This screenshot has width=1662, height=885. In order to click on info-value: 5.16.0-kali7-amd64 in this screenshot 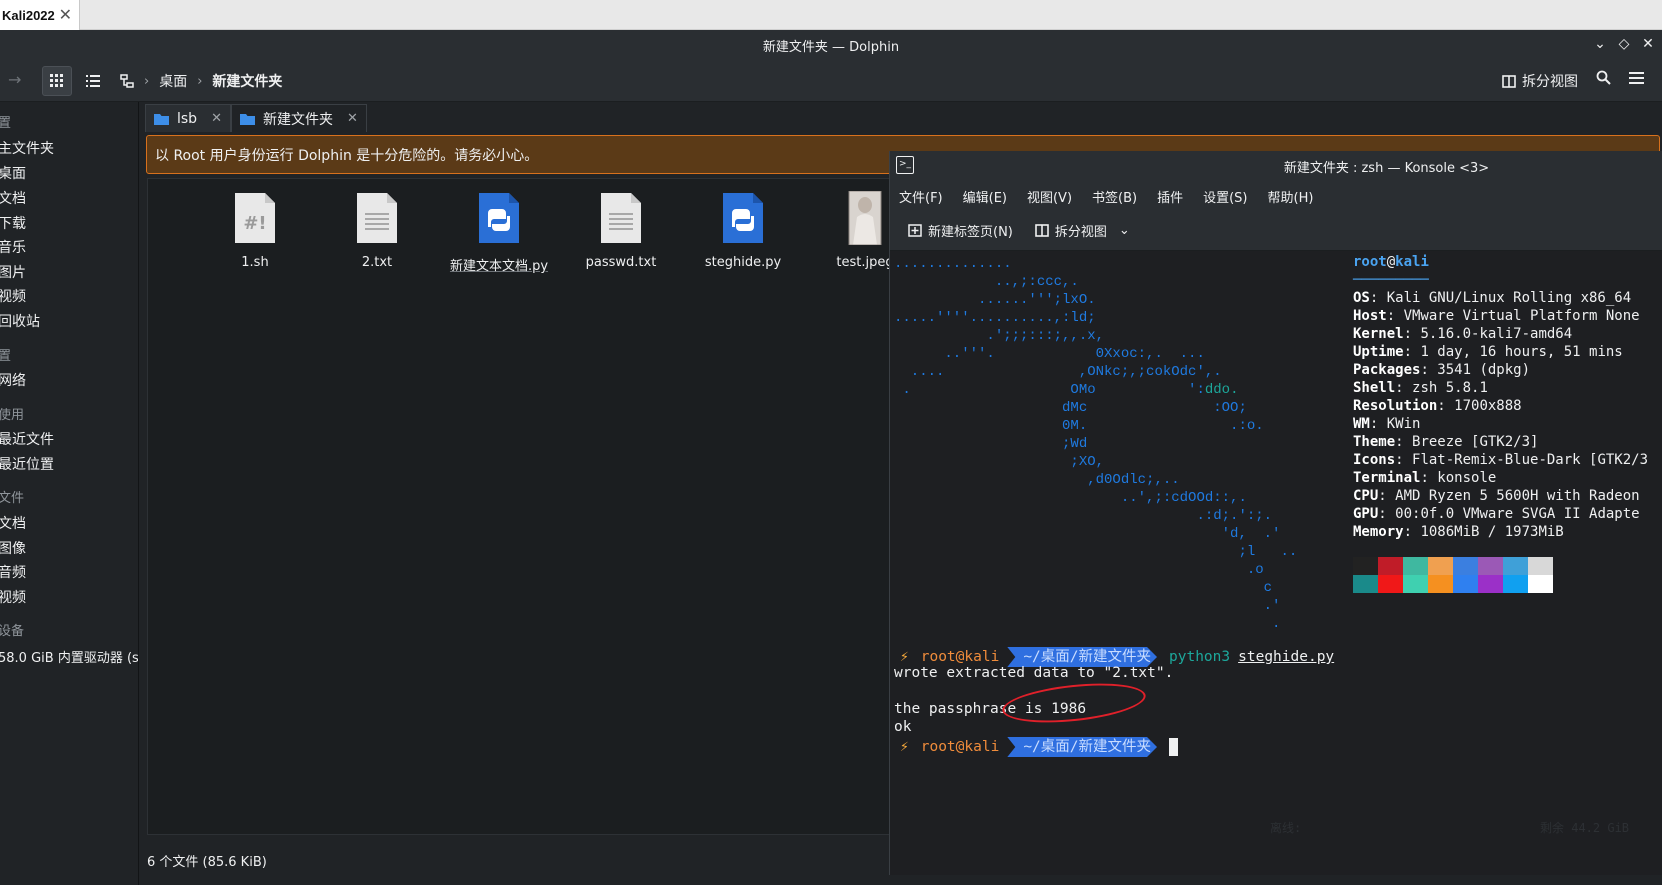, I will do `click(1496, 334)`.